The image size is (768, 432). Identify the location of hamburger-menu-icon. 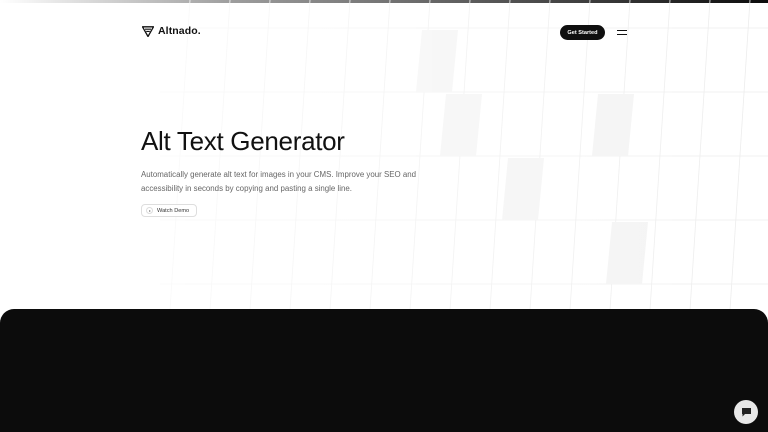
(622, 33).